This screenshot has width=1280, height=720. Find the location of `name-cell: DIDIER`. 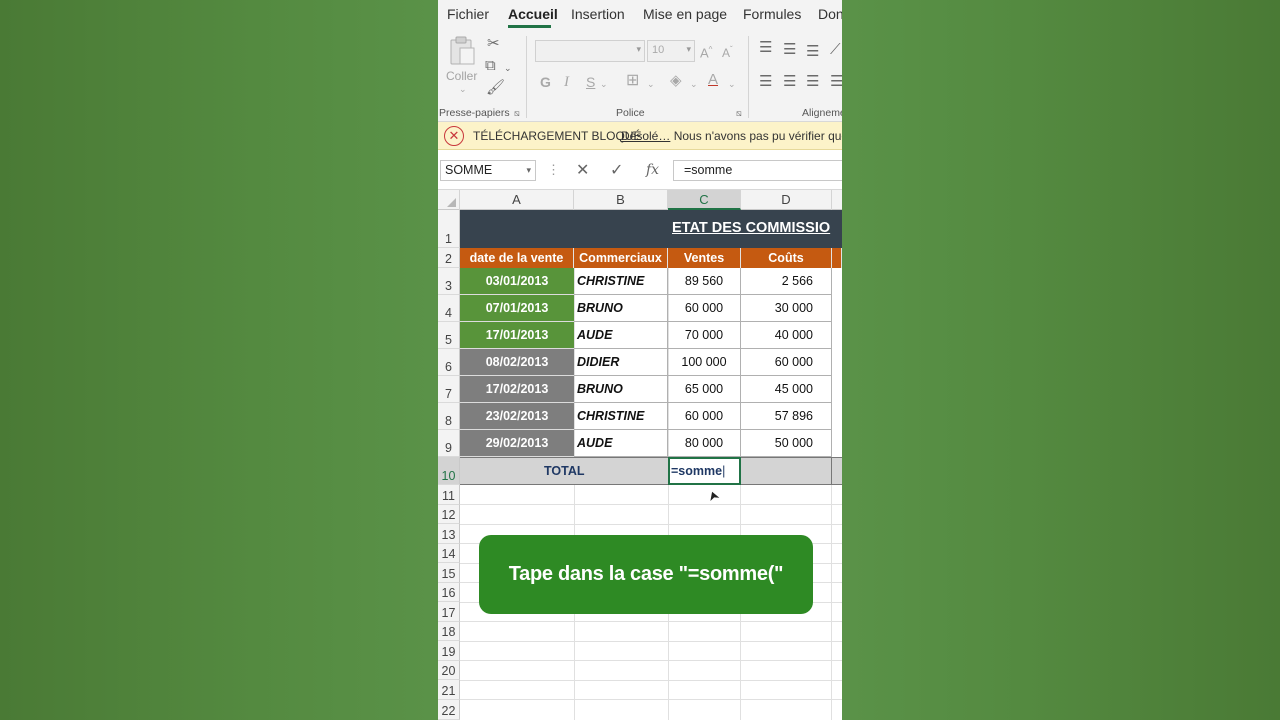

name-cell: DIDIER is located at coordinates (621, 362).